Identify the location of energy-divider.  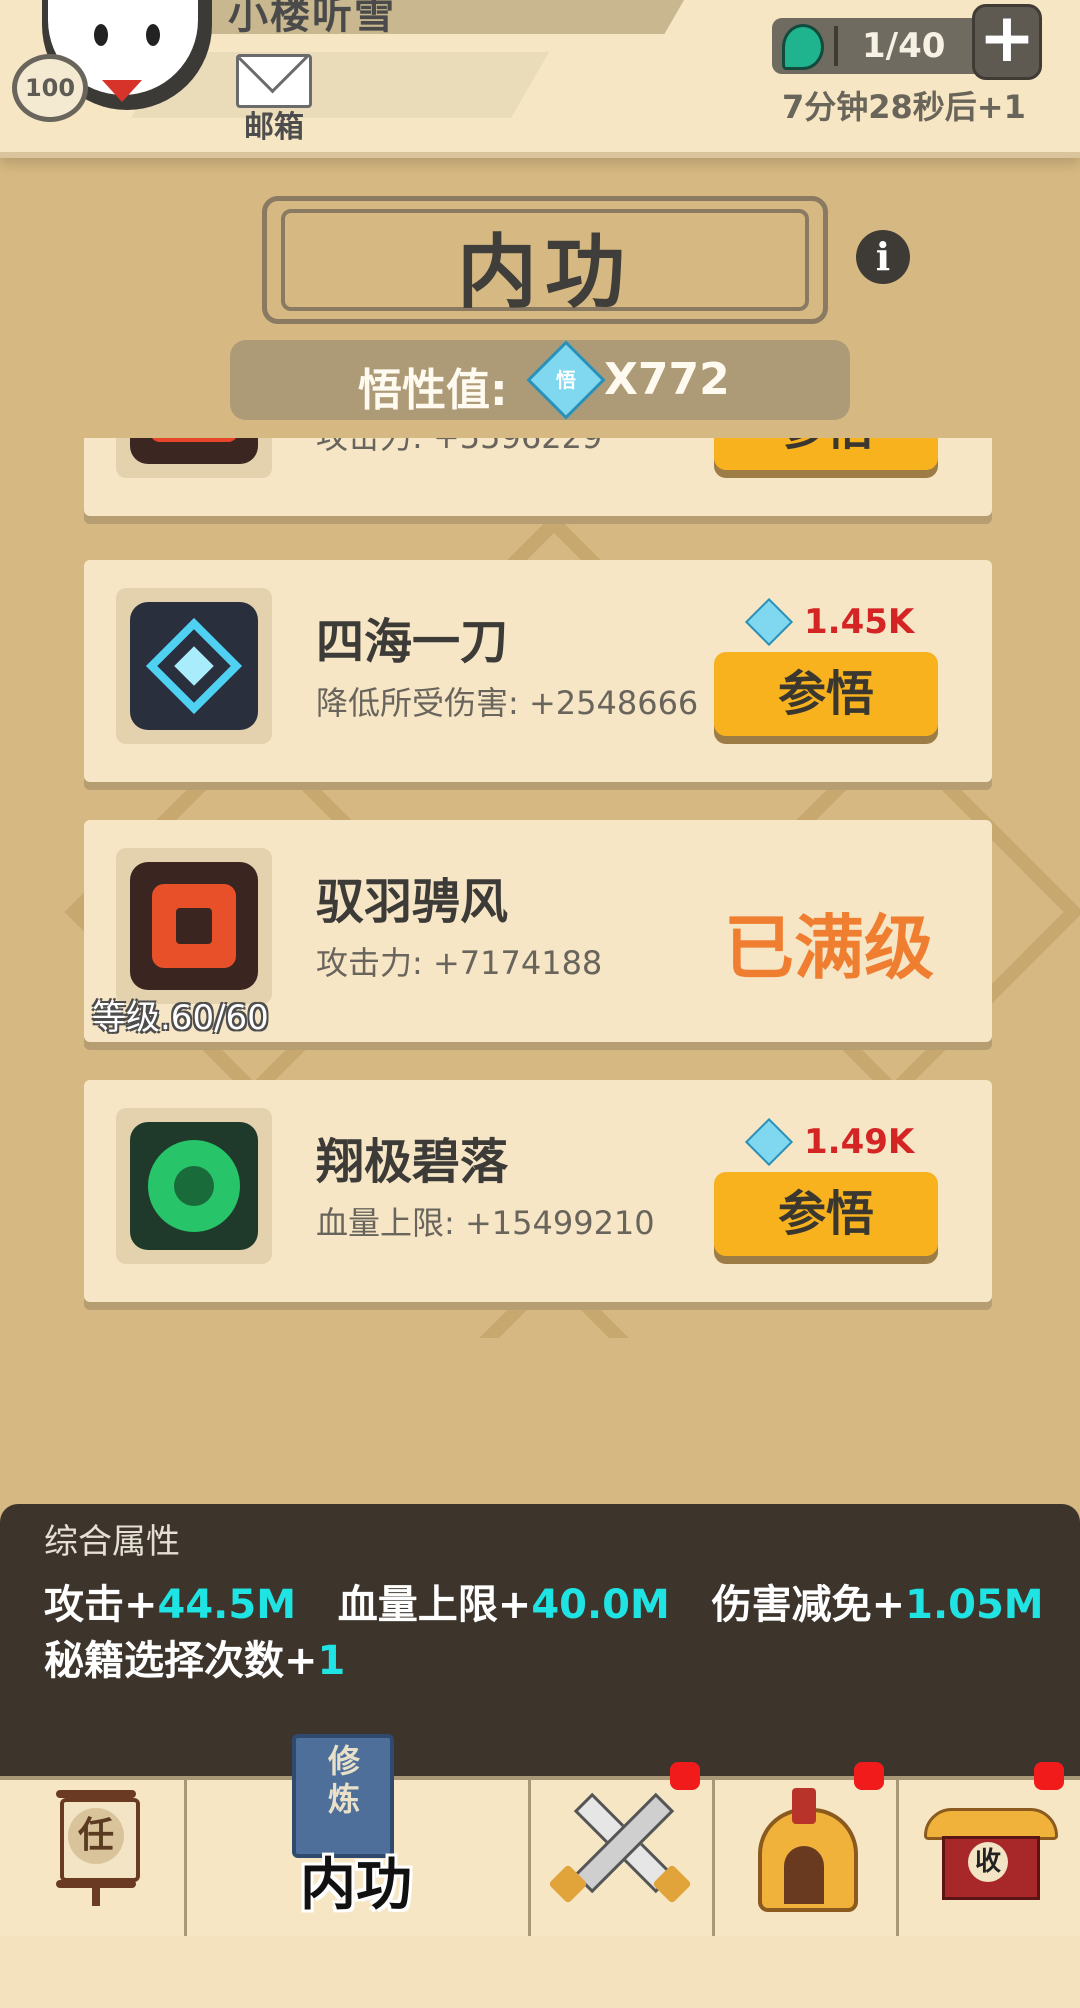
(836, 46).